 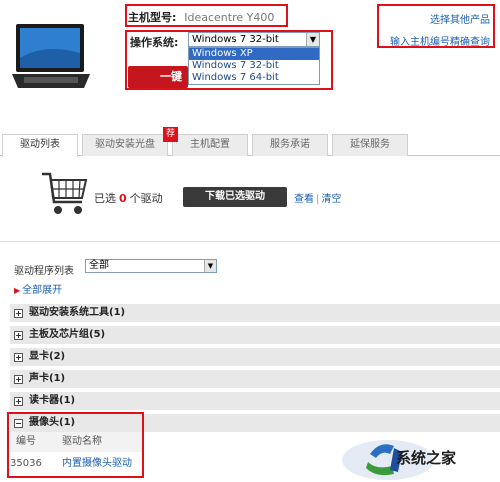 I want to click on os-option-win7-32: Windows 7 32-bit, so click(x=254, y=66).